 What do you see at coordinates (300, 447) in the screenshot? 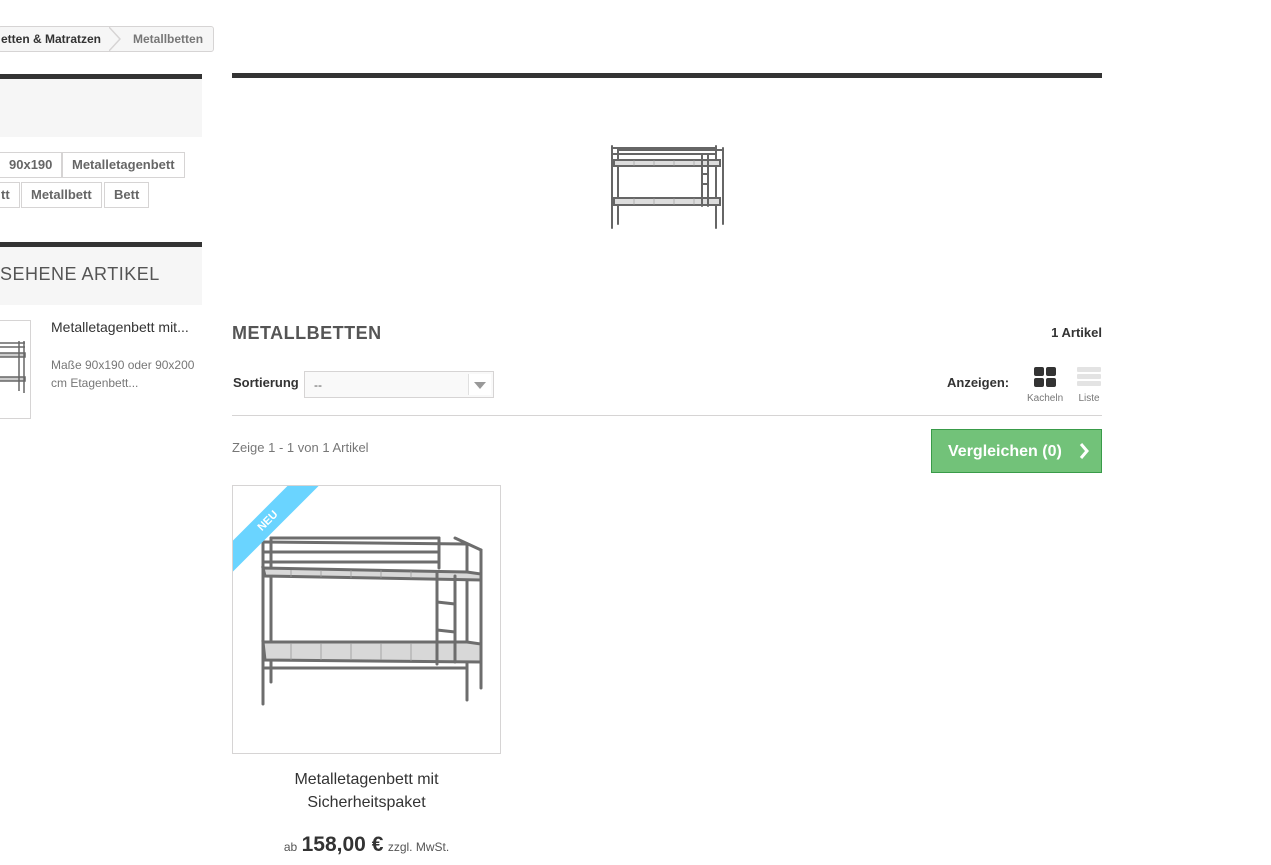
I see `results-summary: Zeige 1 - 1 von 1 Artikel` at bounding box center [300, 447].